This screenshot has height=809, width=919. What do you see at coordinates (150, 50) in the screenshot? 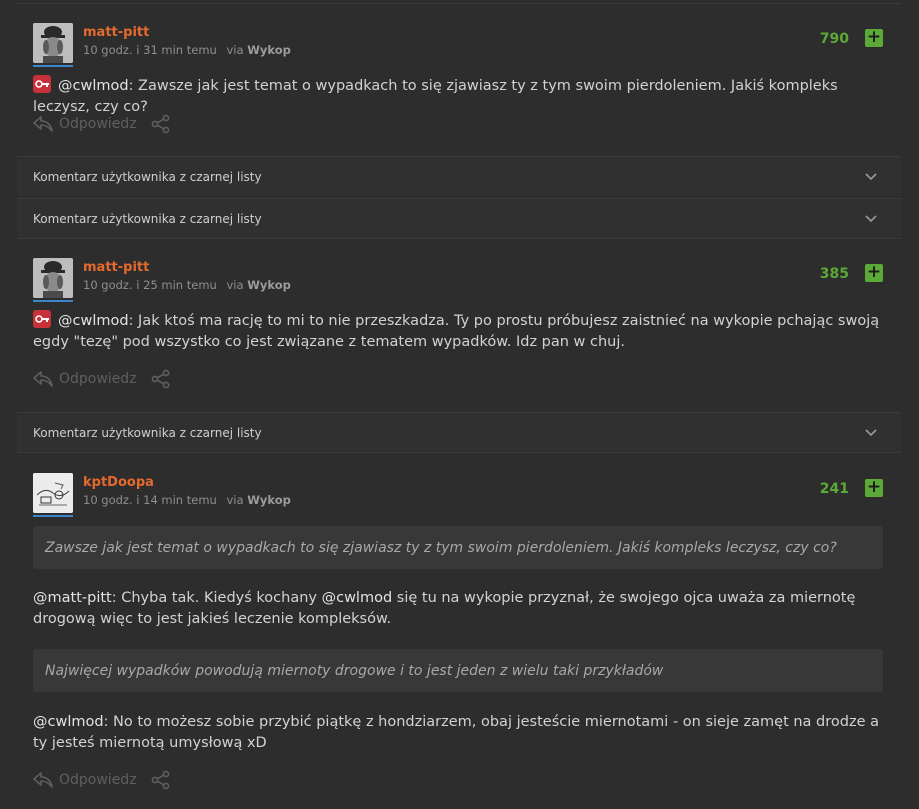
I see `timestamp: 10 godz. i 31 min temu` at bounding box center [150, 50].